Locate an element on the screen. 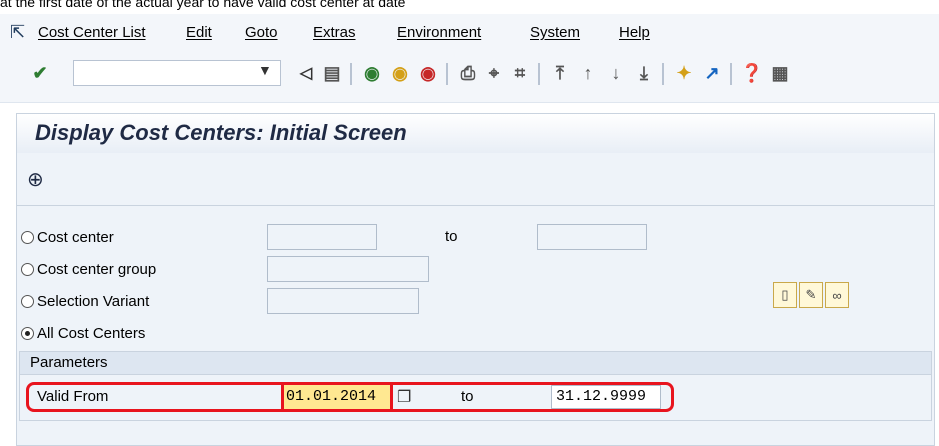 This screenshot has width=939, height=446. valid-from-row-highlight: Valid From 01.01.2014 ❐ to 31.12.9999 is located at coordinates (350, 397).